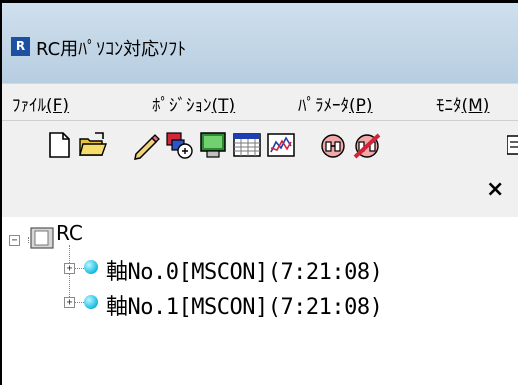  What do you see at coordinates (323, 106) in the screenshot?
I see `menu-parameter-label: ﾊﾟﾗﾒｰﾀ` at bounding box center [323, 106].